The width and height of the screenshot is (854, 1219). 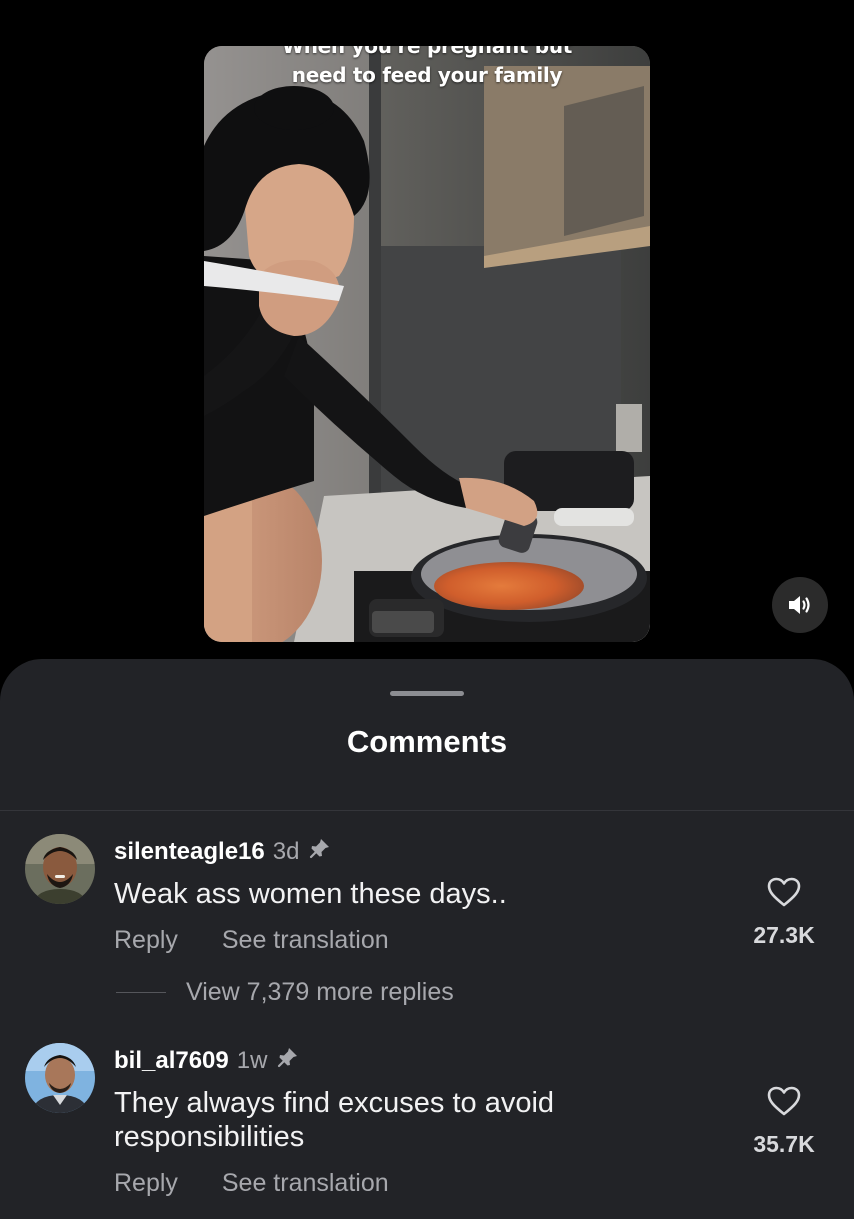 I want to click on like-count: 27.3K, so click(x=784, y=935).